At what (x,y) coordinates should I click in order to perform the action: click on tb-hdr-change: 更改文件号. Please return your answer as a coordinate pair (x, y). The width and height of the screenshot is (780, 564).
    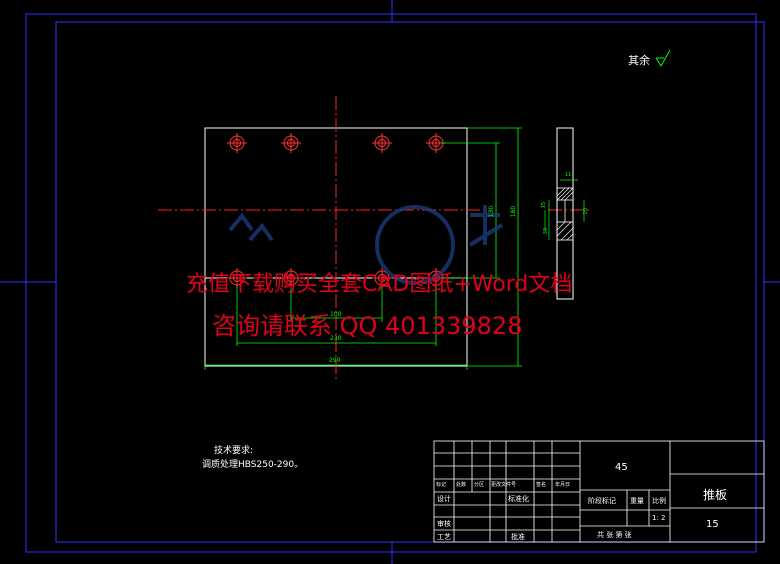
    Looking at the image, I should click on (504, 485).